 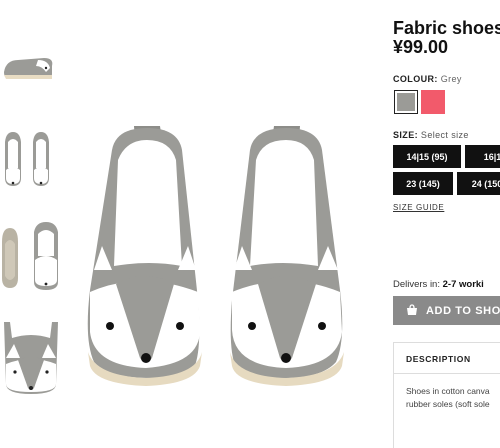 I want to click on colour-label-row: COLOUR: Grey, so click(x=427, y=79).